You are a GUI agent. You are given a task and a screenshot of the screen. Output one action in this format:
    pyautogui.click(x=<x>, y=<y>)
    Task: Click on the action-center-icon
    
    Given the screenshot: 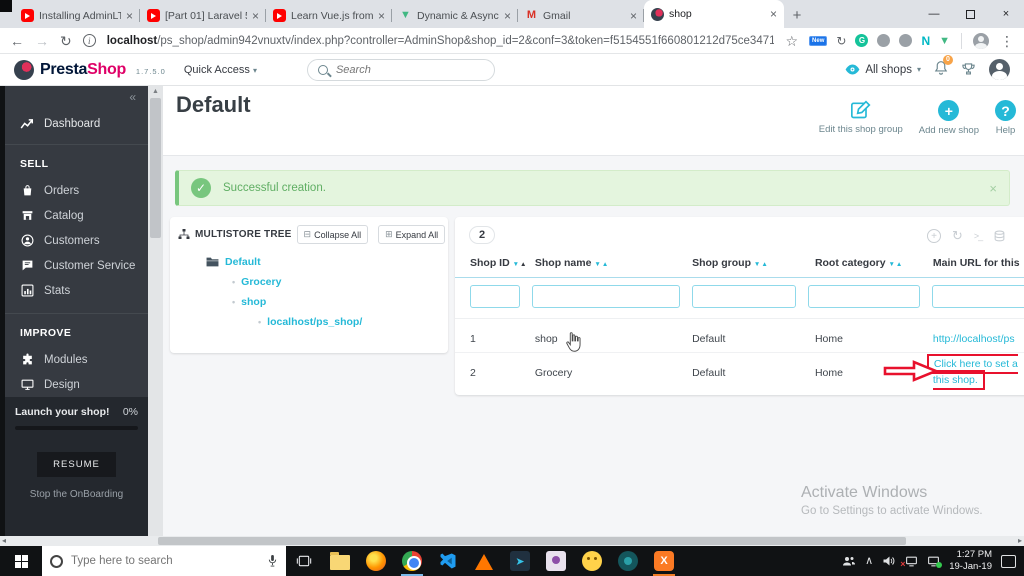 What is the action you would take?
    pyautogui.click(x=1008, y=561)
    